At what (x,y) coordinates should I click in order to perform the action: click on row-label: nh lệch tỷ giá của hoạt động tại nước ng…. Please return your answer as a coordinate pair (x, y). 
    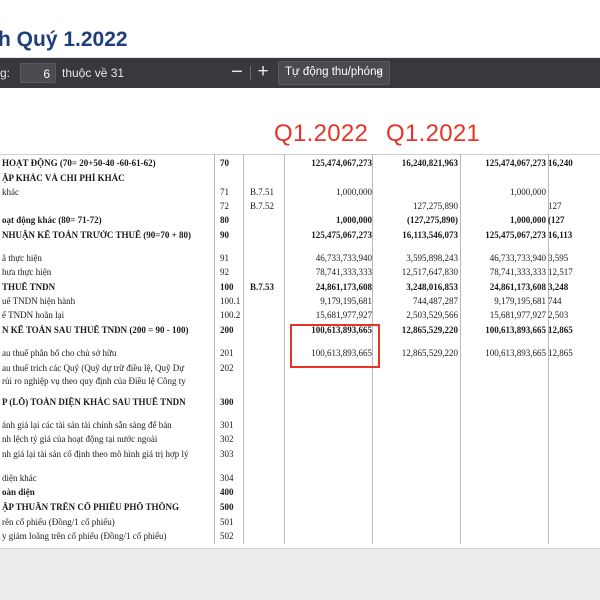
    Looking at the image, I should click on (80, 439).